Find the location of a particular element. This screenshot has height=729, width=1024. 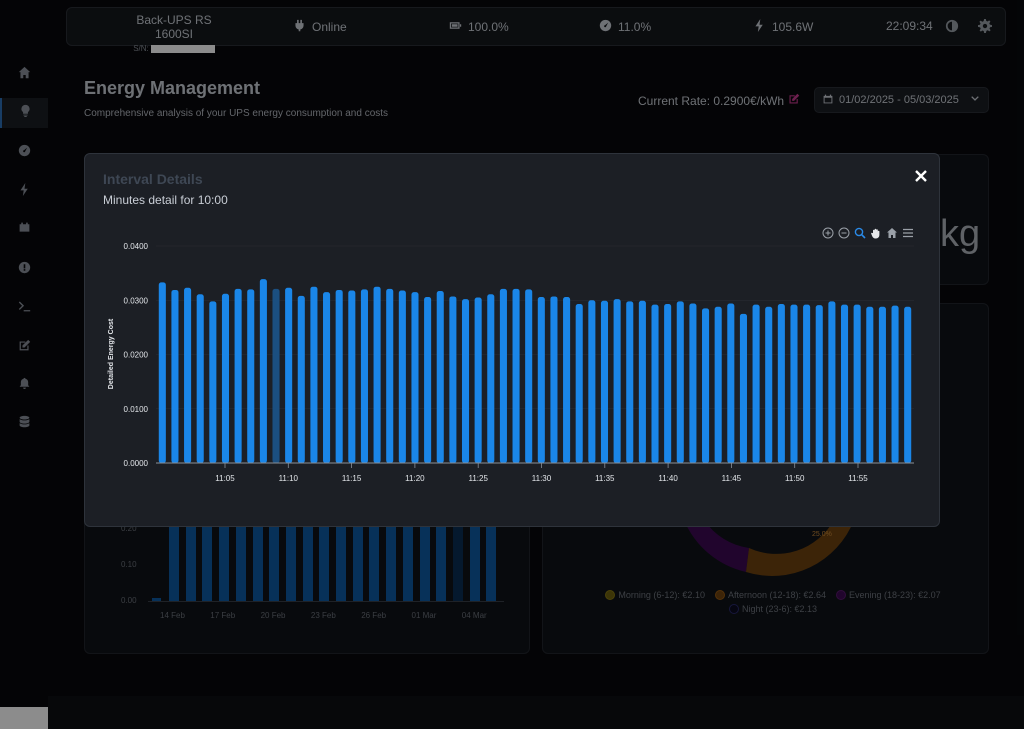

pan-icon is located at coordinates (876, 232).